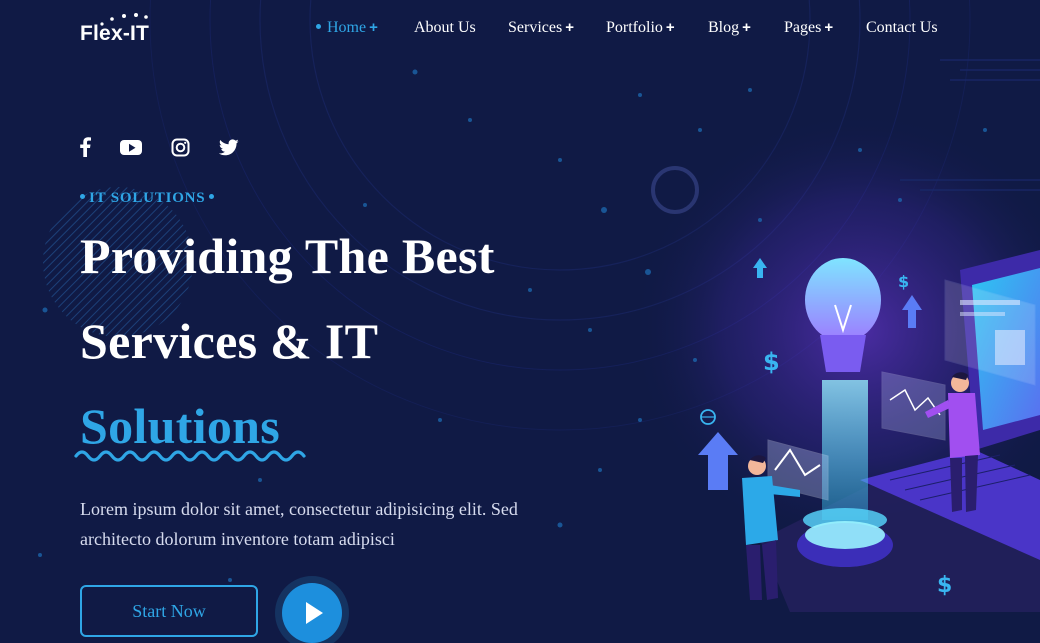 The height and width of the screenshot is (643, 1040). Describe the element at coordinates (535, 27) in the screenshot. I see `nav-services-label: Services` at that location.